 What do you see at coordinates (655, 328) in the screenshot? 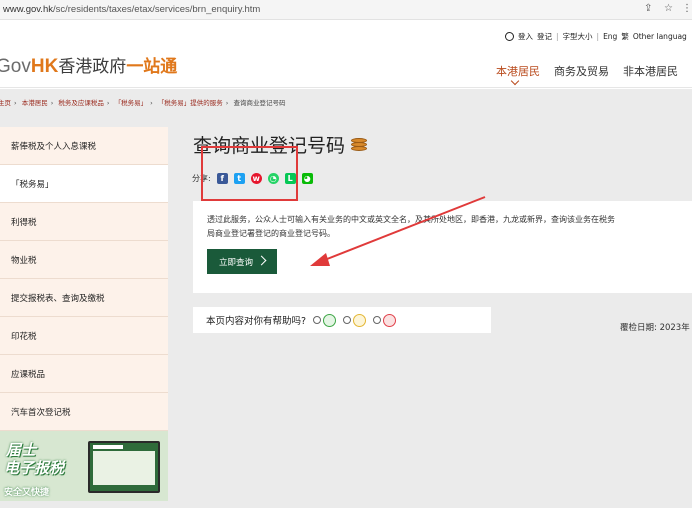
I see `reviewed-date: 覆检日期: 2023年` at bounding box center [655, 328].